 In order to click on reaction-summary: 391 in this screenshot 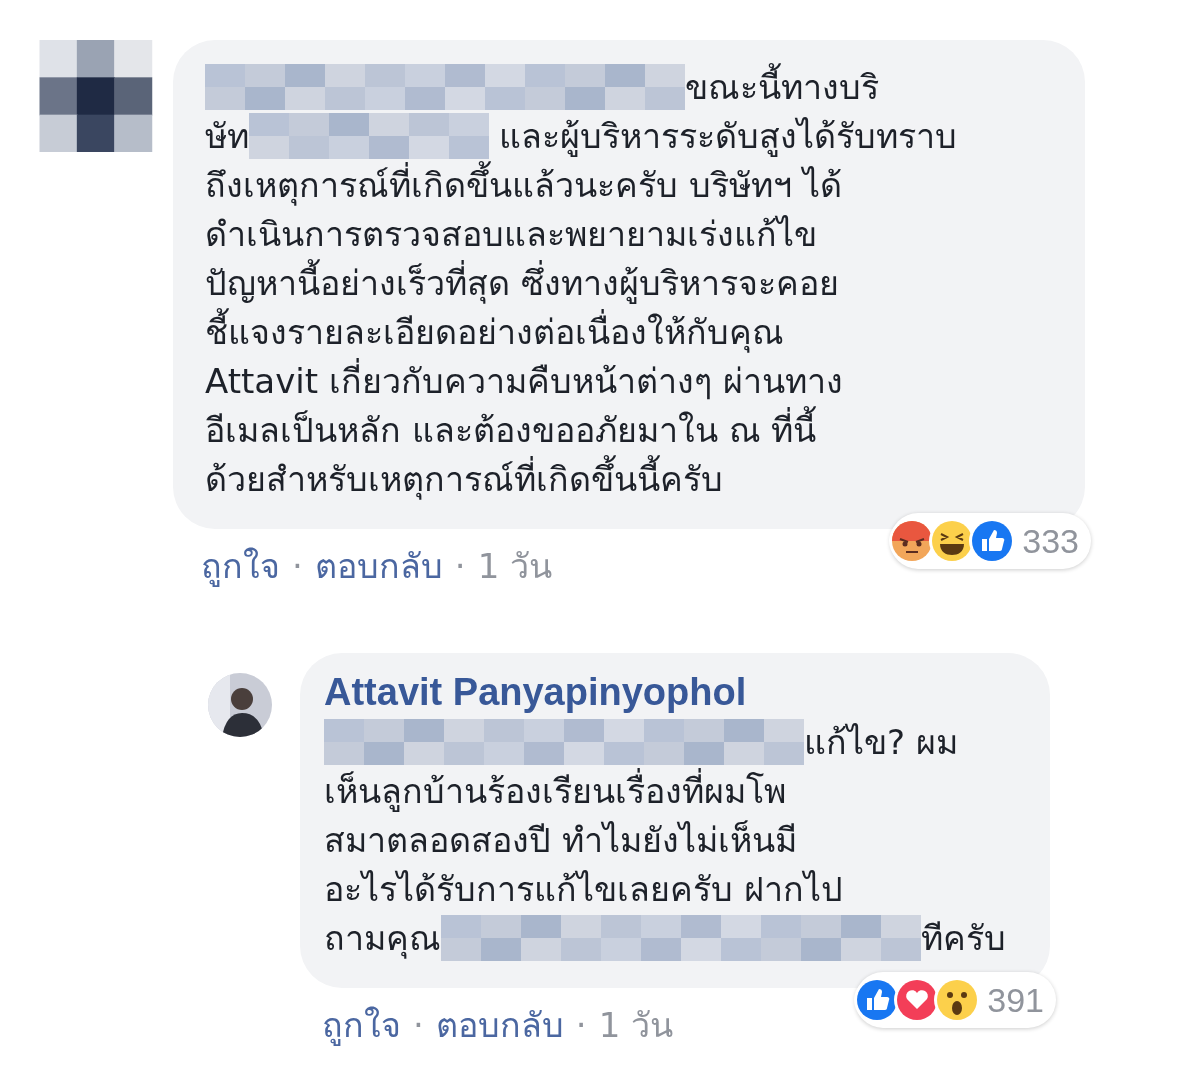, I will do `click(955, 1000)`.